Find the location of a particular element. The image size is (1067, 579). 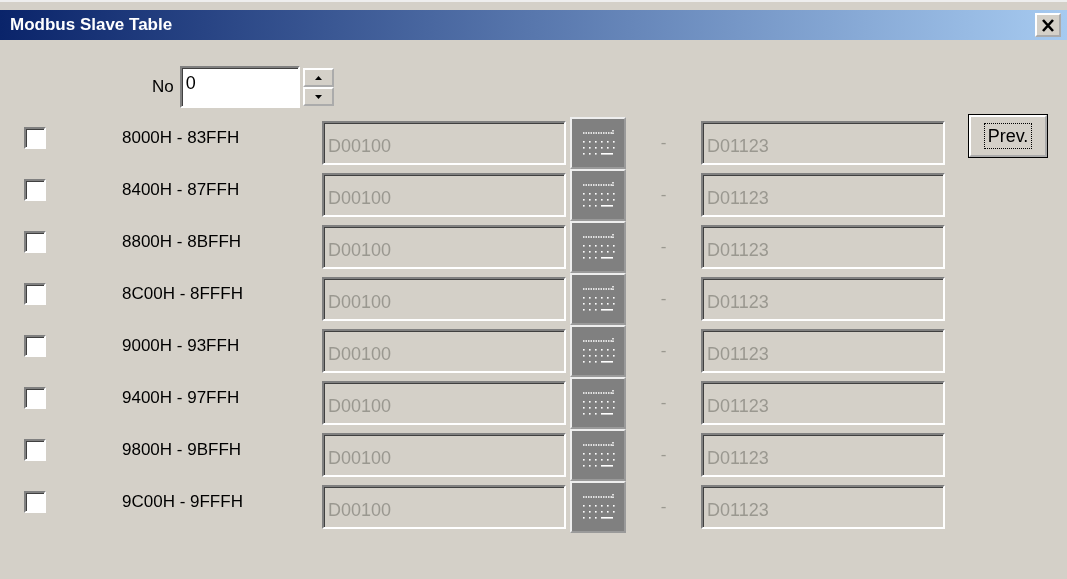

address-range: 8C00H - 8FFFH is located at coordinates (183, 294).